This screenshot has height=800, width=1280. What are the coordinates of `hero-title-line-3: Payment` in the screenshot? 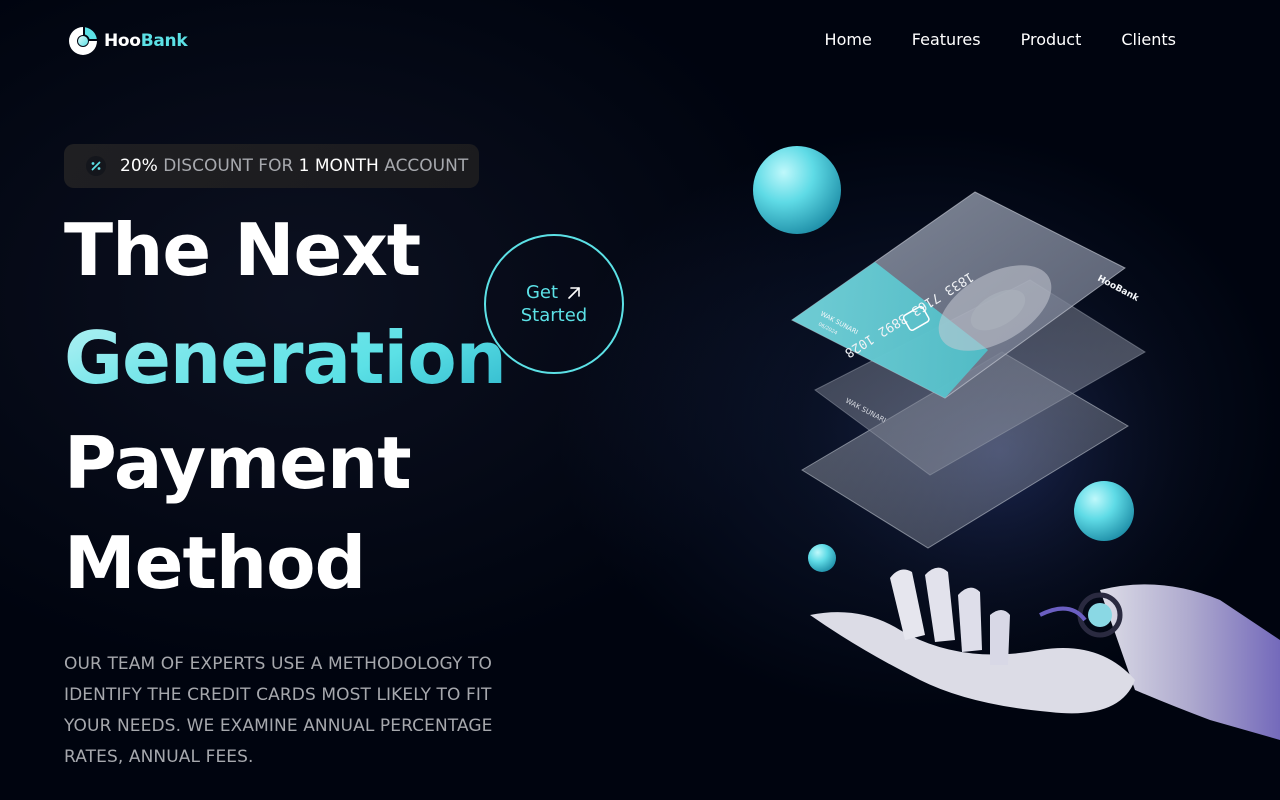 It's located at (238, 463).